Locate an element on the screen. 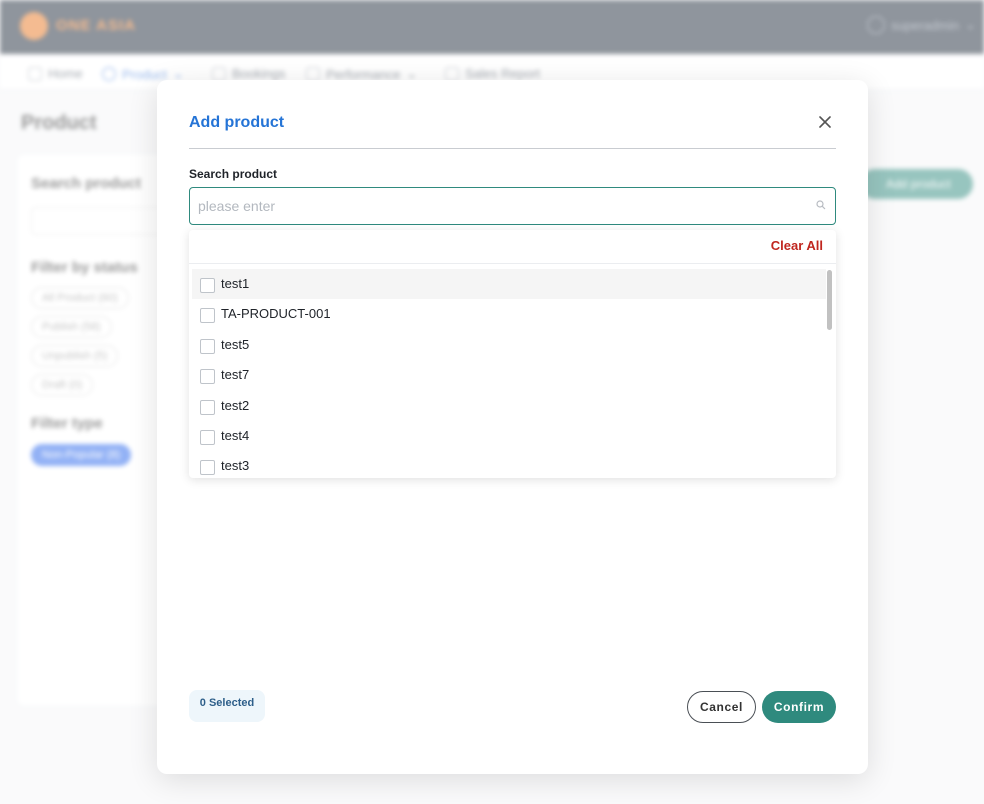 Image resolution: width=984 pixels, height=804 pixels. option-label: test5 is located at coordinates (235, 344).